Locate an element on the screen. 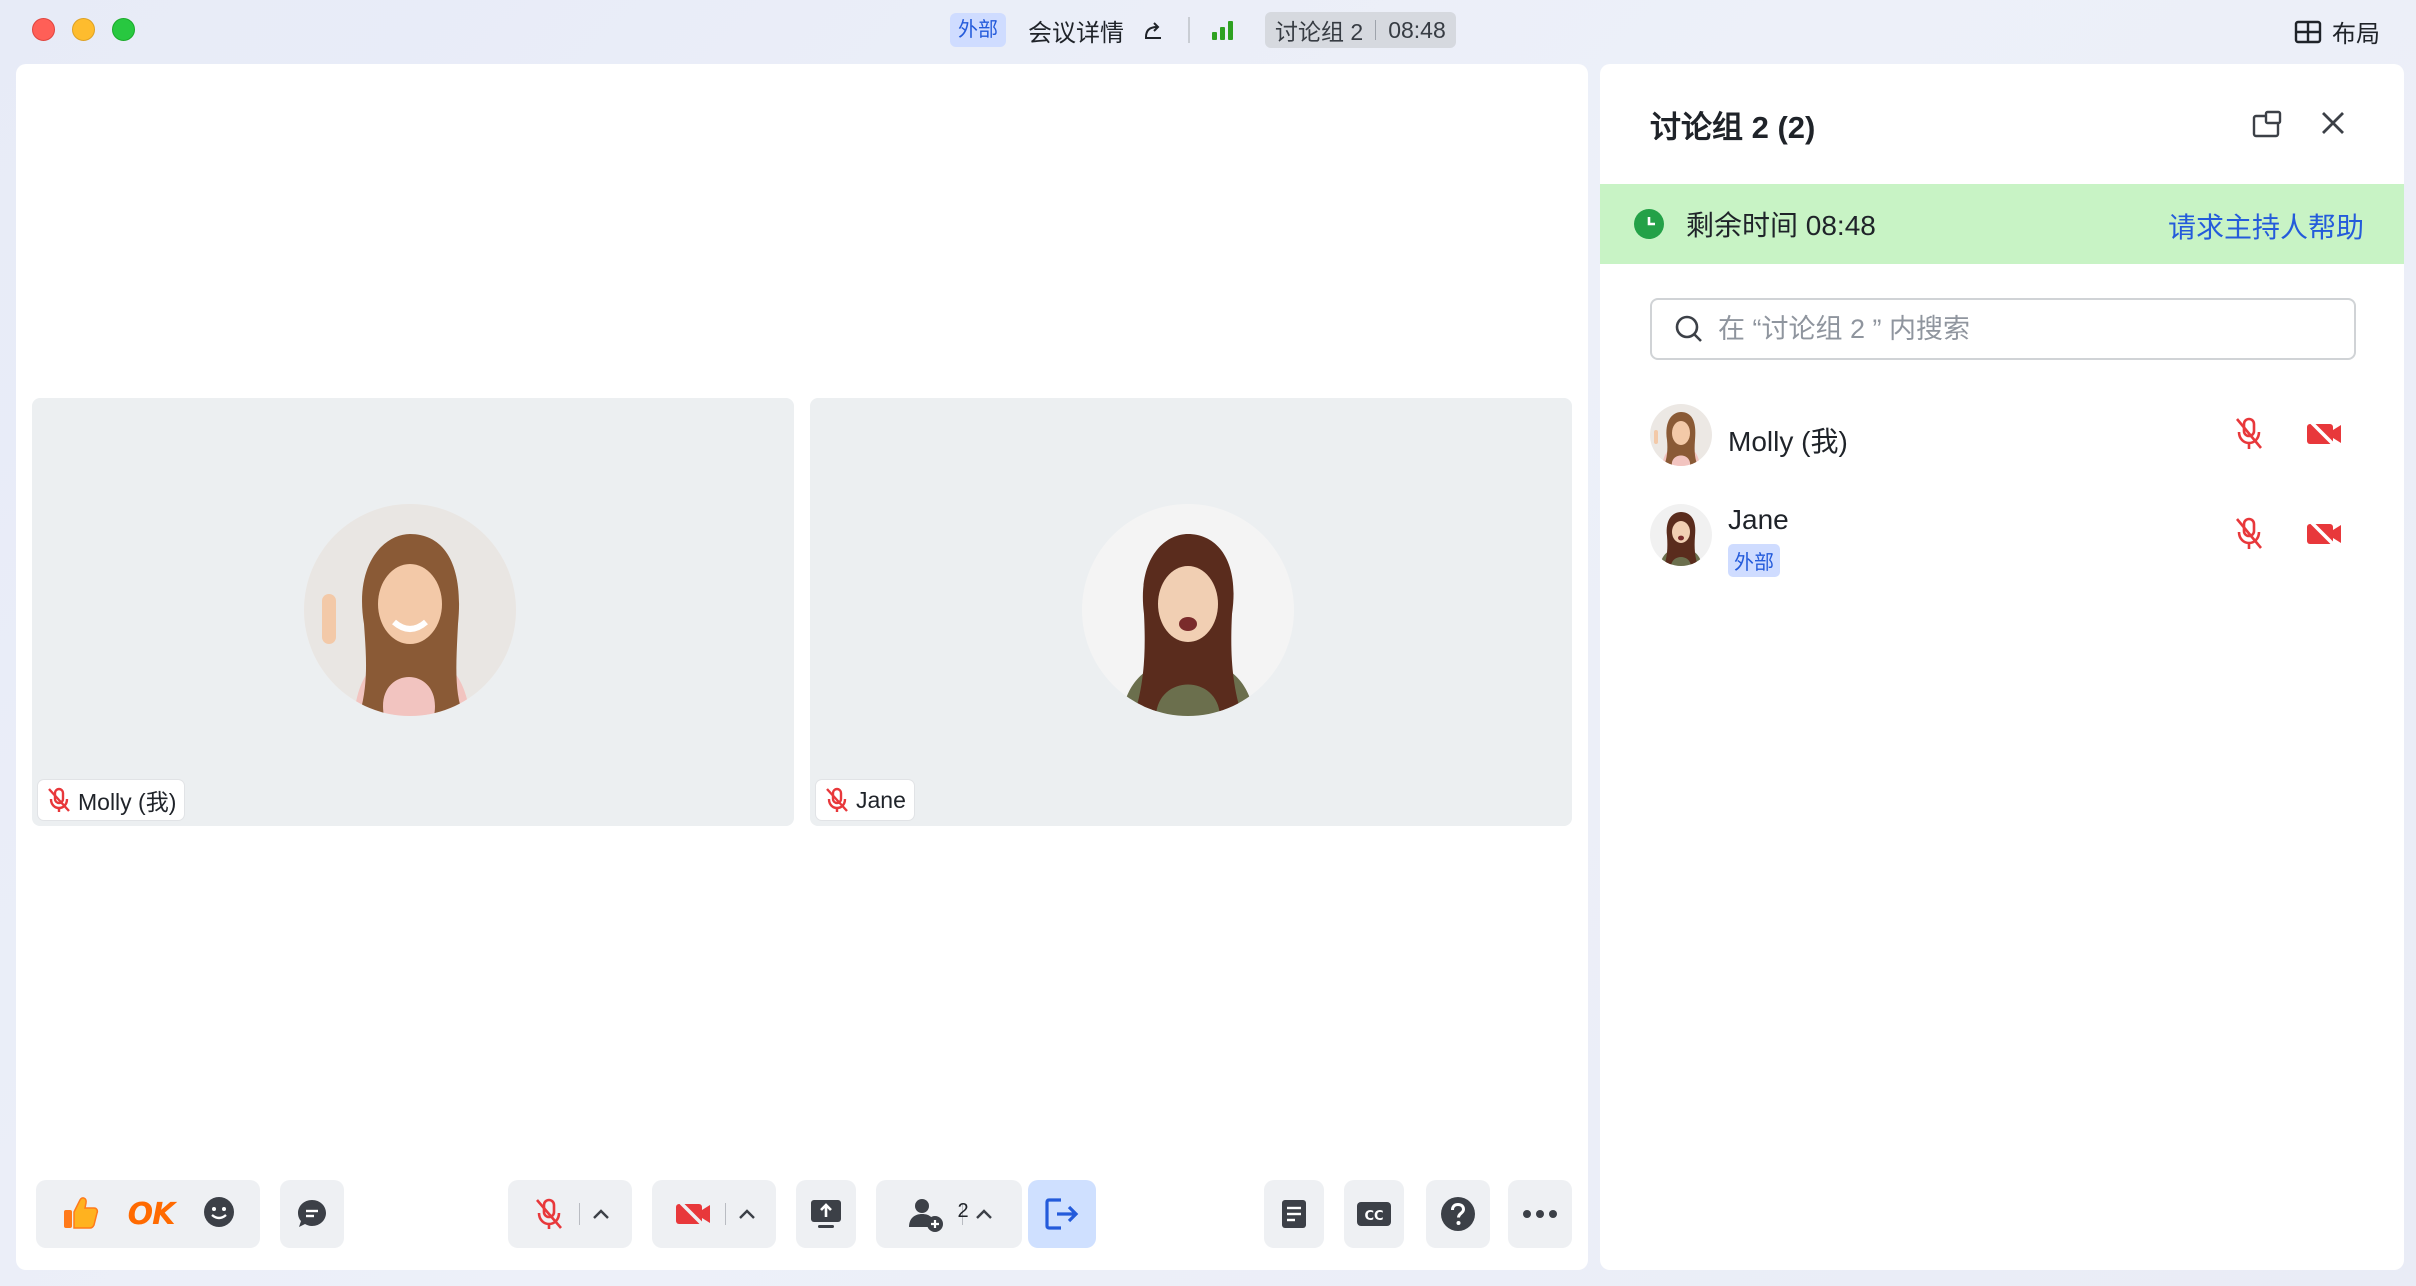 This screenshot has height=1286, width=2416. group-timer-chip: 讨论组 2 08:48 is located at coordinates (1360, 30).